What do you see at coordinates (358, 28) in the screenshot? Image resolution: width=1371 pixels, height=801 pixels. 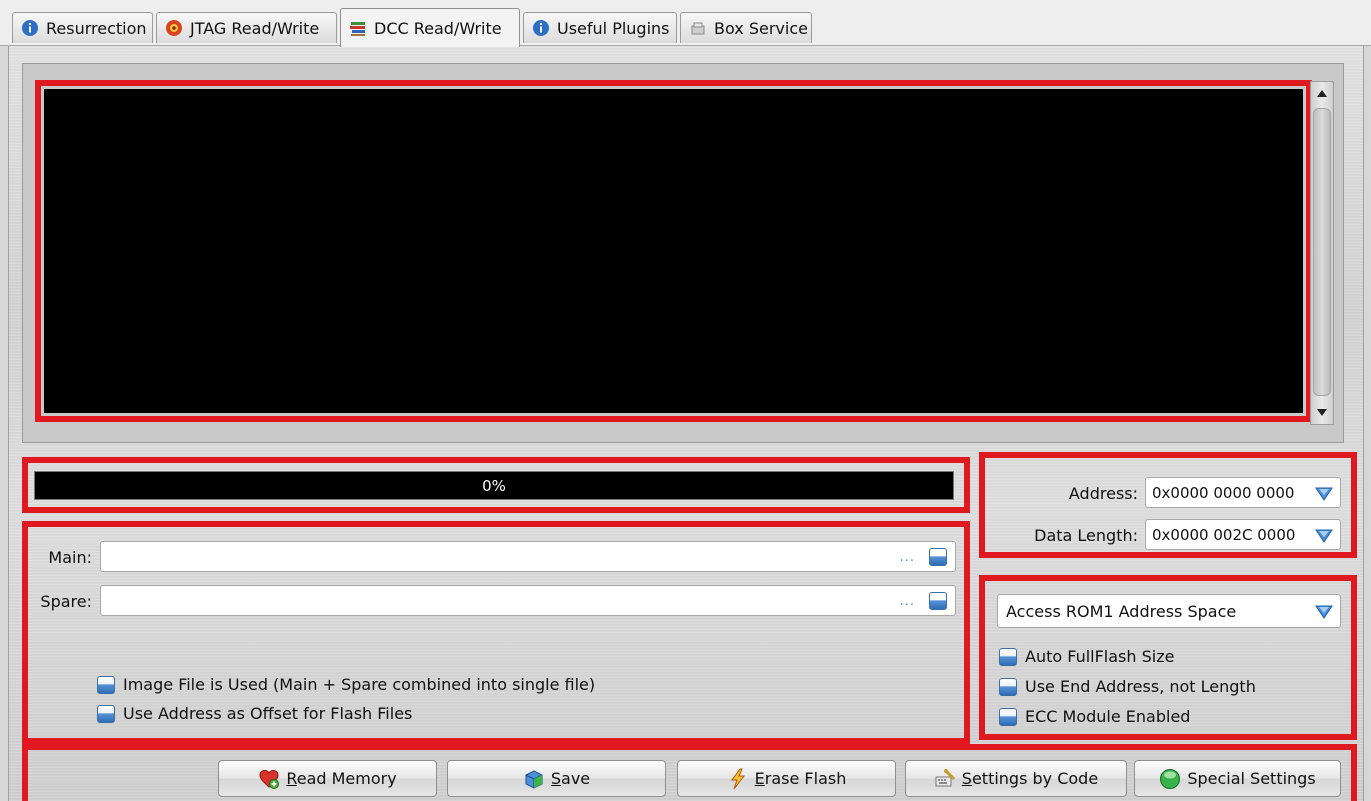 I see `books-icon` at bounding box center [358, 28].